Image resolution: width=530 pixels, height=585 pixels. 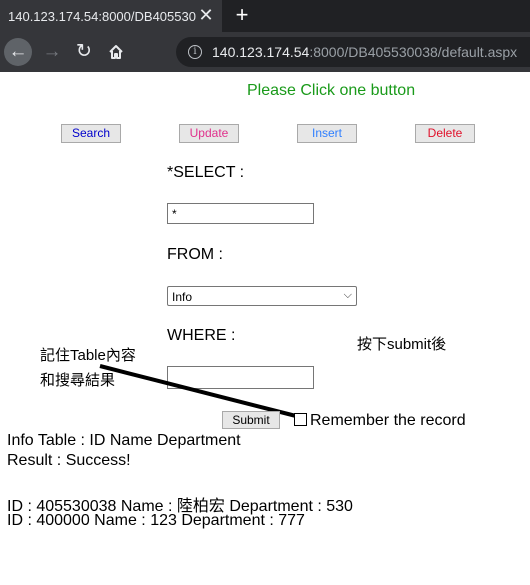 I want to click on table-info-text: Info Table : ID Name Department, so click(x=124, y=440).